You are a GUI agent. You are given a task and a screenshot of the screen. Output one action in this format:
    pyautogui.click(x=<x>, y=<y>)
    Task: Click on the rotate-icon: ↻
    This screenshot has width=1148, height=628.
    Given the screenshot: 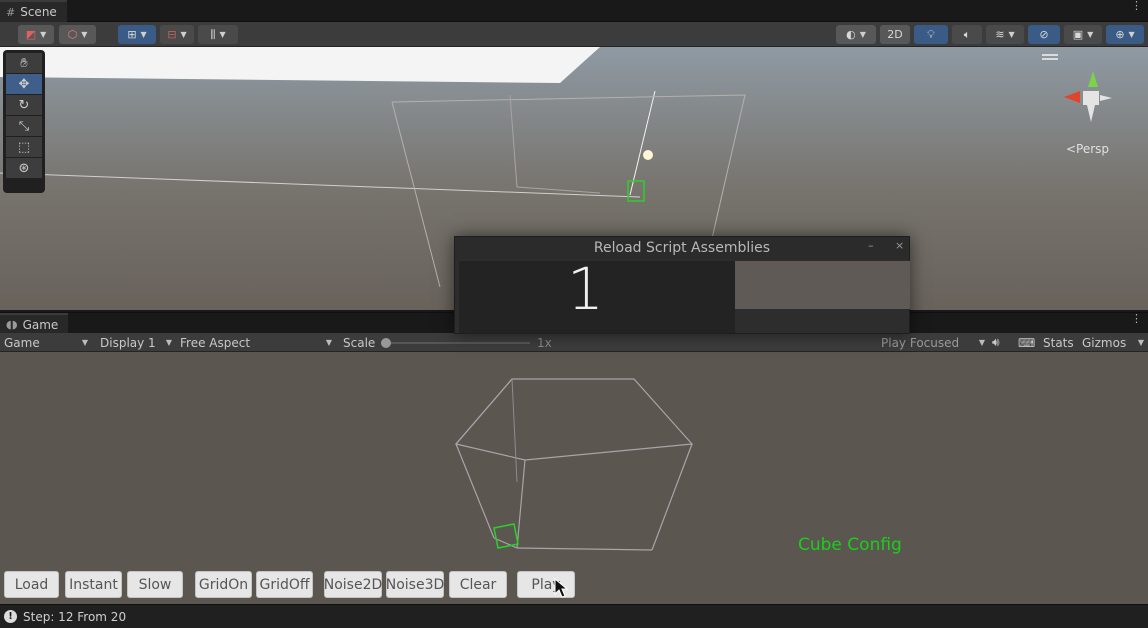 What is the action you would take?
    pyautogui.click(x=24, y=105)
    